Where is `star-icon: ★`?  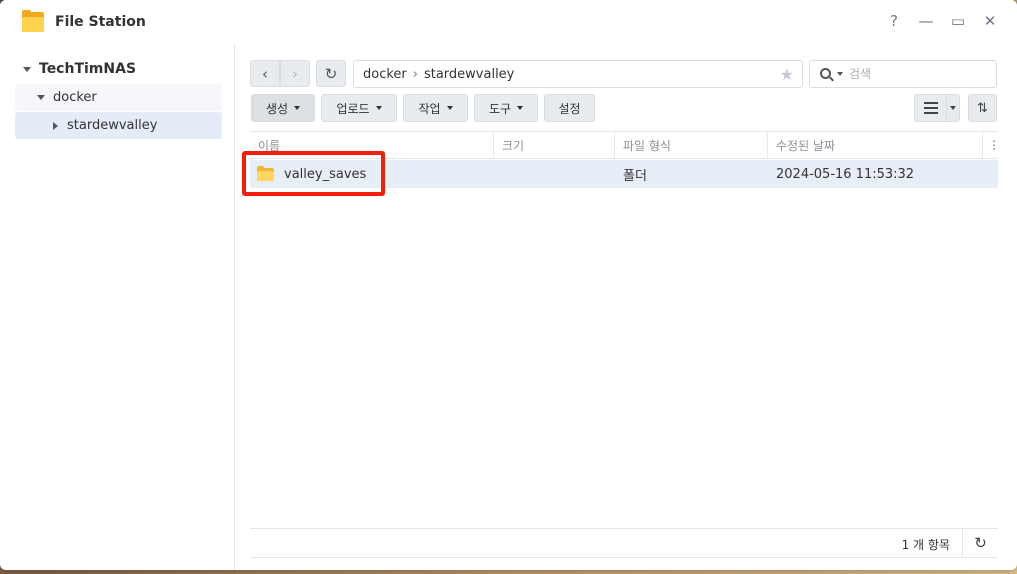
star-icon: ★ is located at coordinates (787, 74).